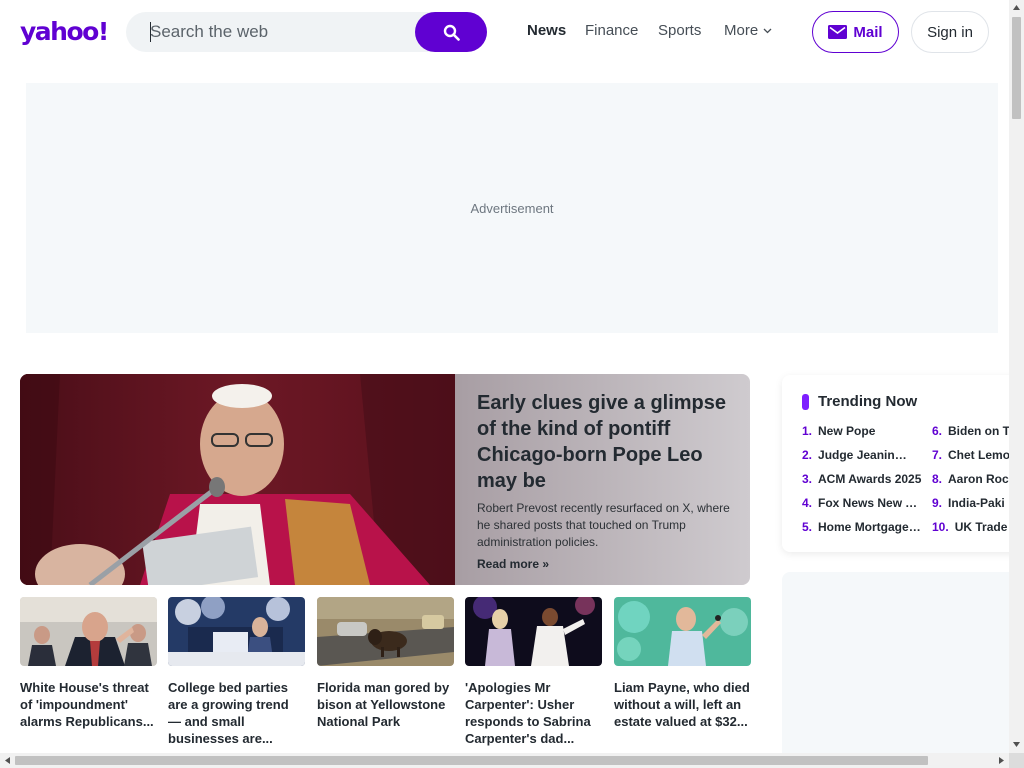 This screenshot has height=768, width=1024. I want to click on trending-rank: 1., so click(807, 431).